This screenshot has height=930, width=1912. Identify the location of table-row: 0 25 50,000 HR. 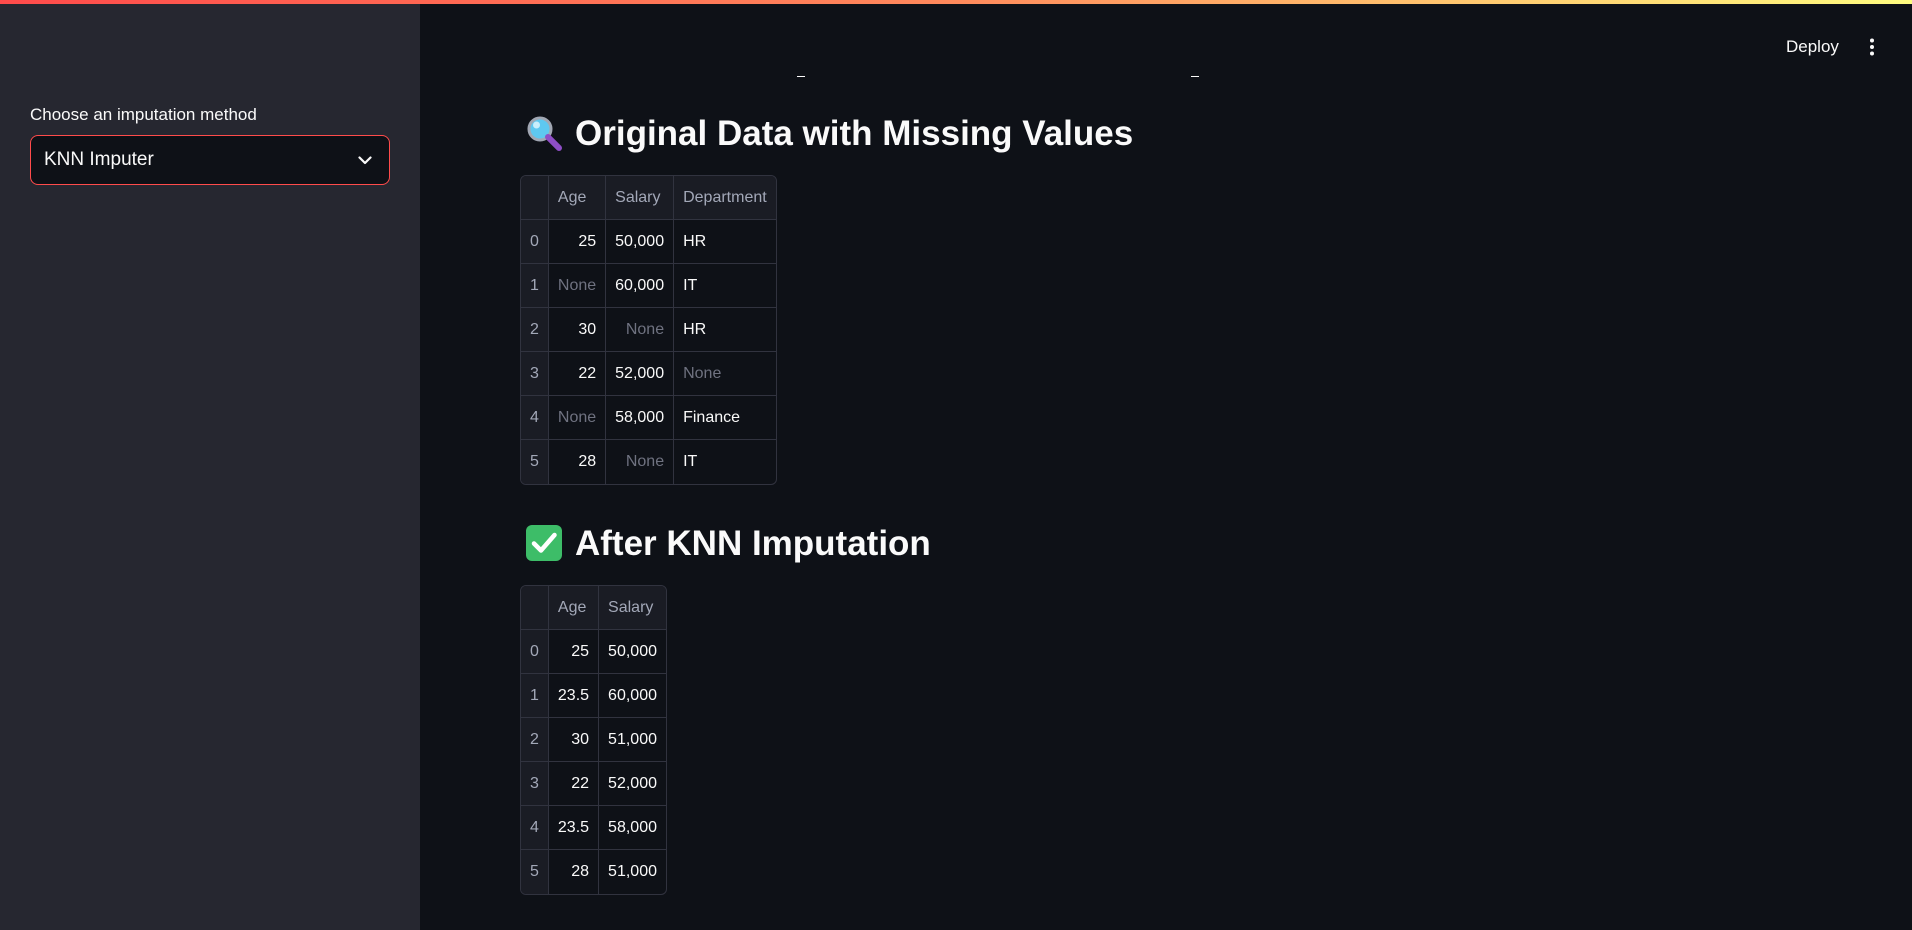
(648, 242).